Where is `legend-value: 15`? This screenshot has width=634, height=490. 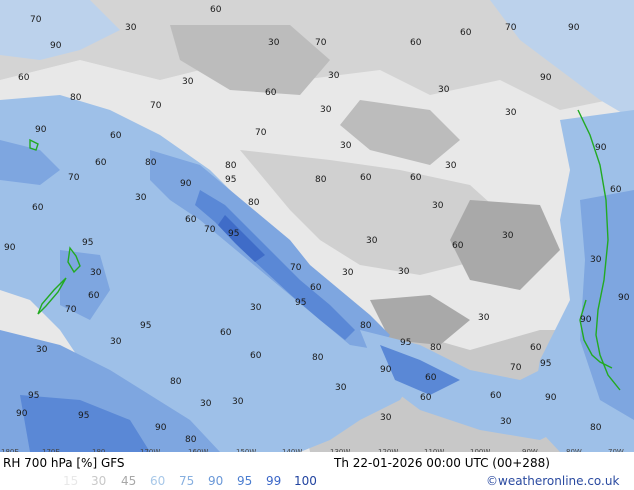 legend-value: 15 is located at coordinates (71, 481).